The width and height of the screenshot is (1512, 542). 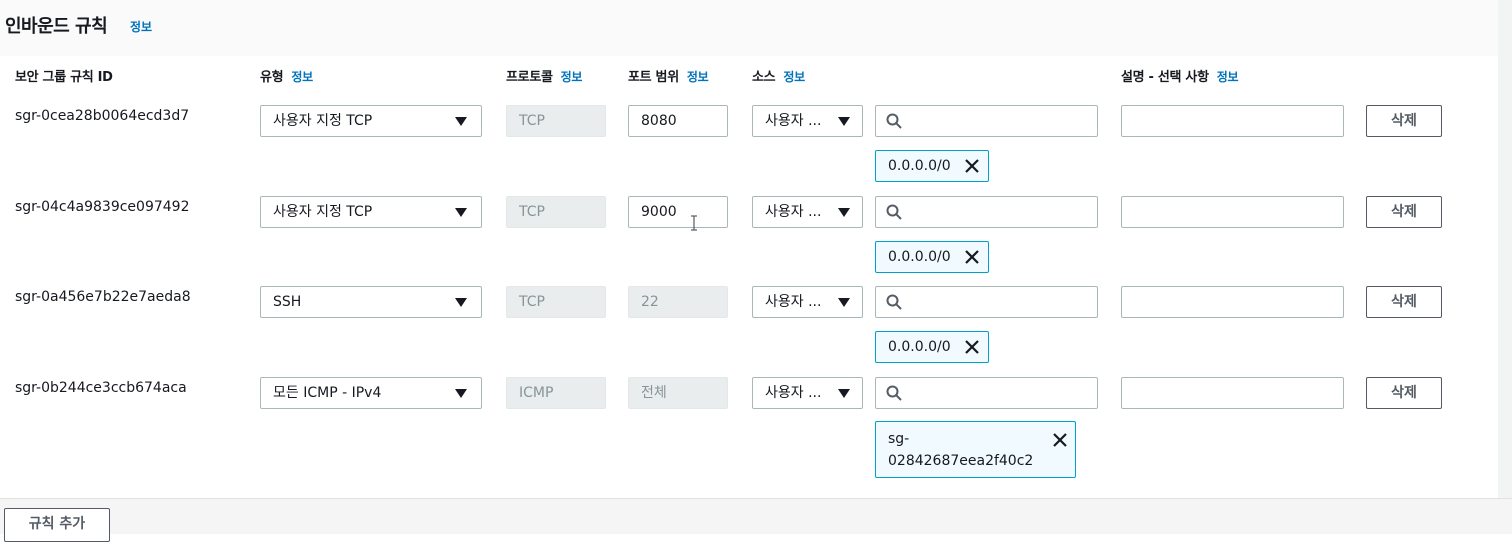 I want to click on type-select: 모든 ICMP - IPv4, so click(x=371, y=393).